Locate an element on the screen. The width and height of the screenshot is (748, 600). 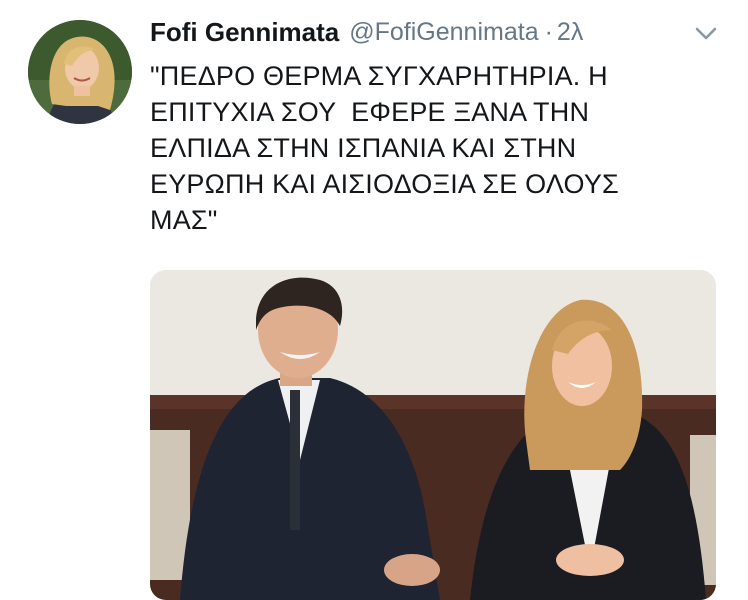
tweet-text-line: ΕΠΙΤΥΧΙΑ ΣΟΥ ΕΦΕΡΕ ΞΑΝΑ ΤΗΝ is located at coordinates (370, 112).